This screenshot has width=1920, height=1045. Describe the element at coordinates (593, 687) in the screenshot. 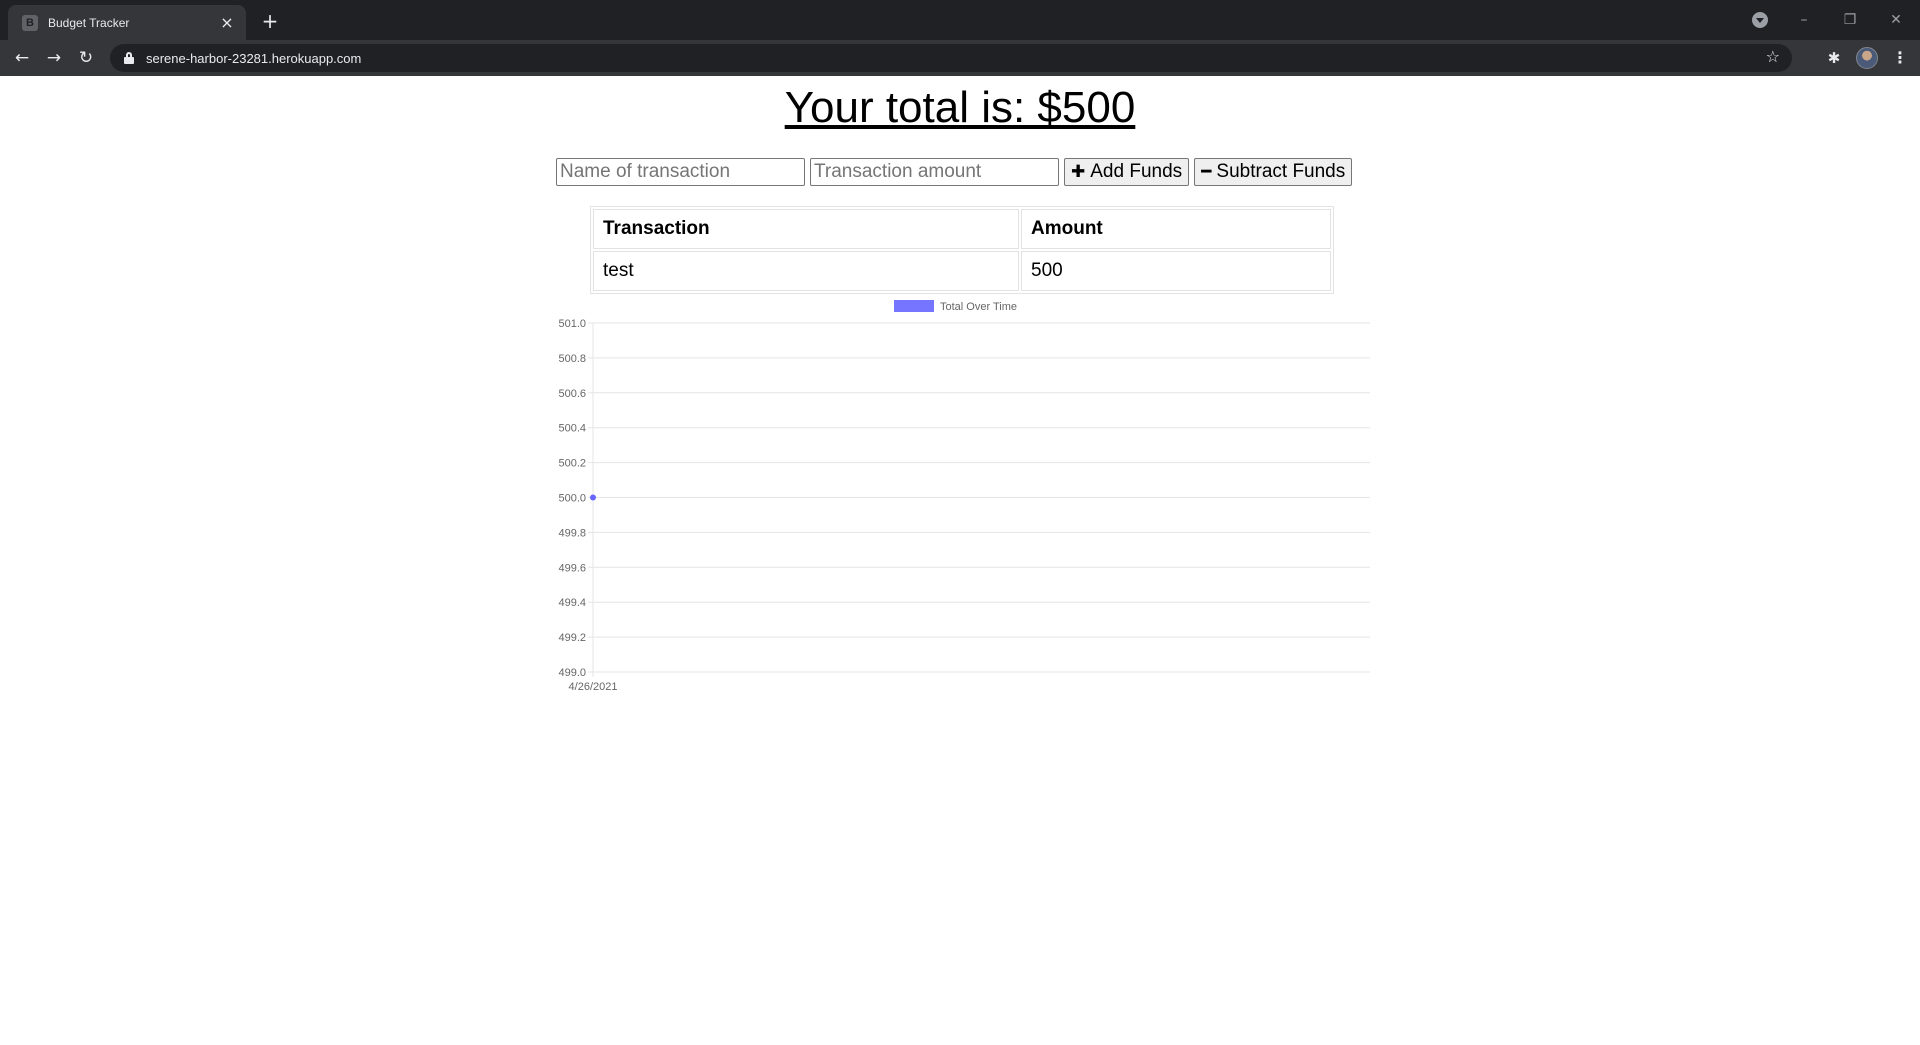

I see `x-tick-label: 4/26/2021` at that location.